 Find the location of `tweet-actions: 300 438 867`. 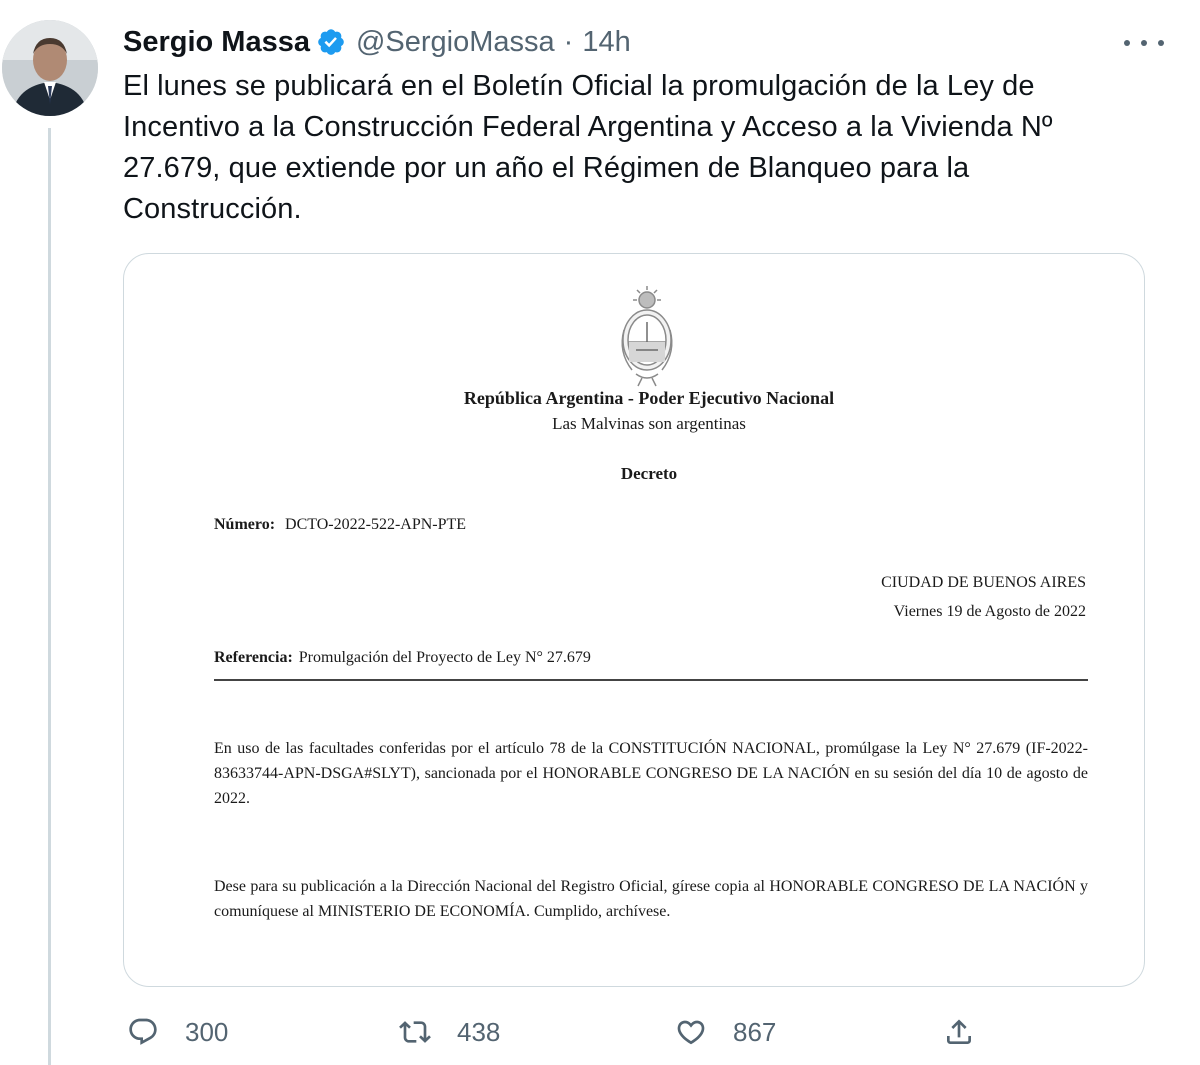

tweet-actions: 300 438 867 is located at coordinates (563, 1032).